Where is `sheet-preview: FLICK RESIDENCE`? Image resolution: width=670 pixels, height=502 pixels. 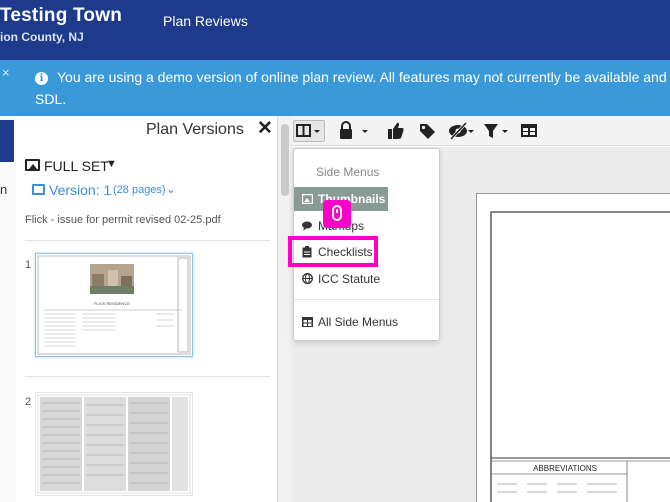 sheet-preview: FLICK RESIDENCE is located at coordinates (114, 305).